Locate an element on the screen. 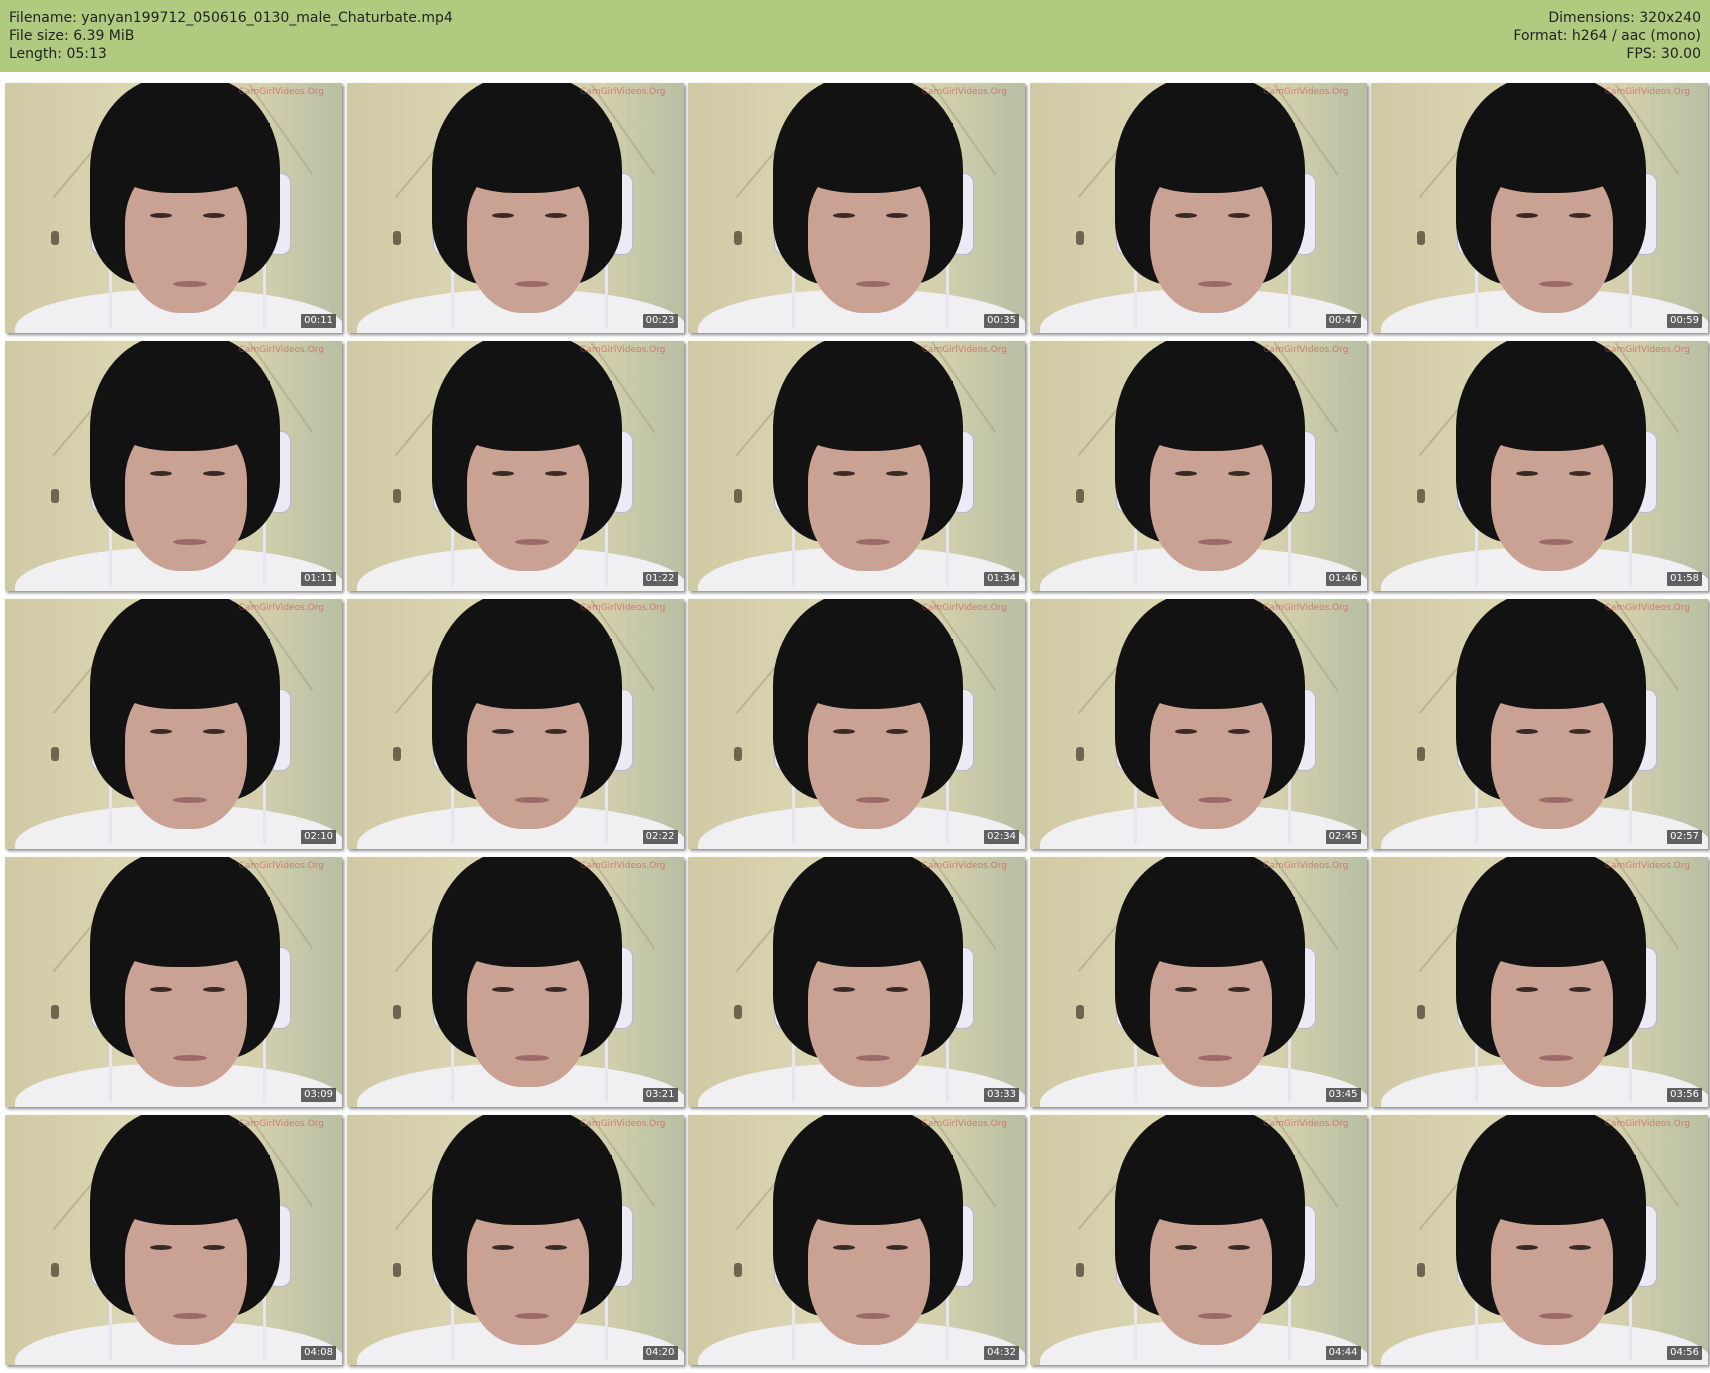 This screenshot has height=1373, width=1710. video-thumbnail: CamGirlVideos.Org 04:32 is located at coordinates (856, 1240).